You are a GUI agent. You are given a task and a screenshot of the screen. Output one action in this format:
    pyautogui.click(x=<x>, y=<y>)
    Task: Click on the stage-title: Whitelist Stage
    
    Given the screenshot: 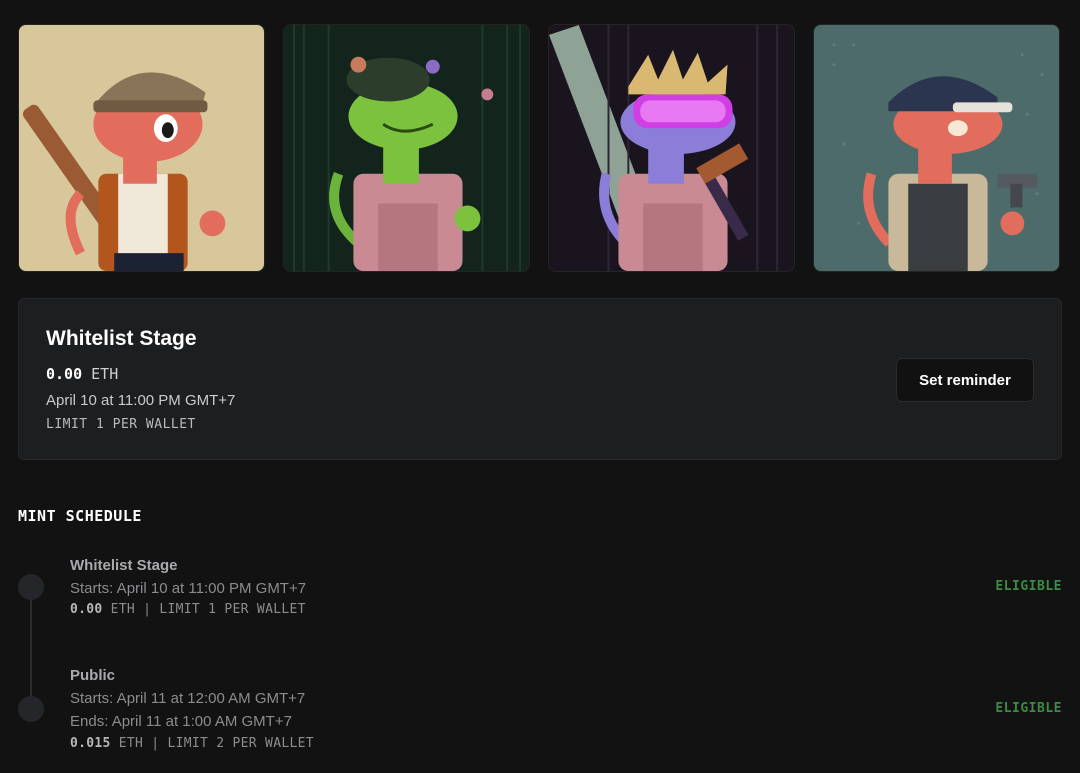 What is the action you would take?
    pyautogui.click(x=121, y=338)
    